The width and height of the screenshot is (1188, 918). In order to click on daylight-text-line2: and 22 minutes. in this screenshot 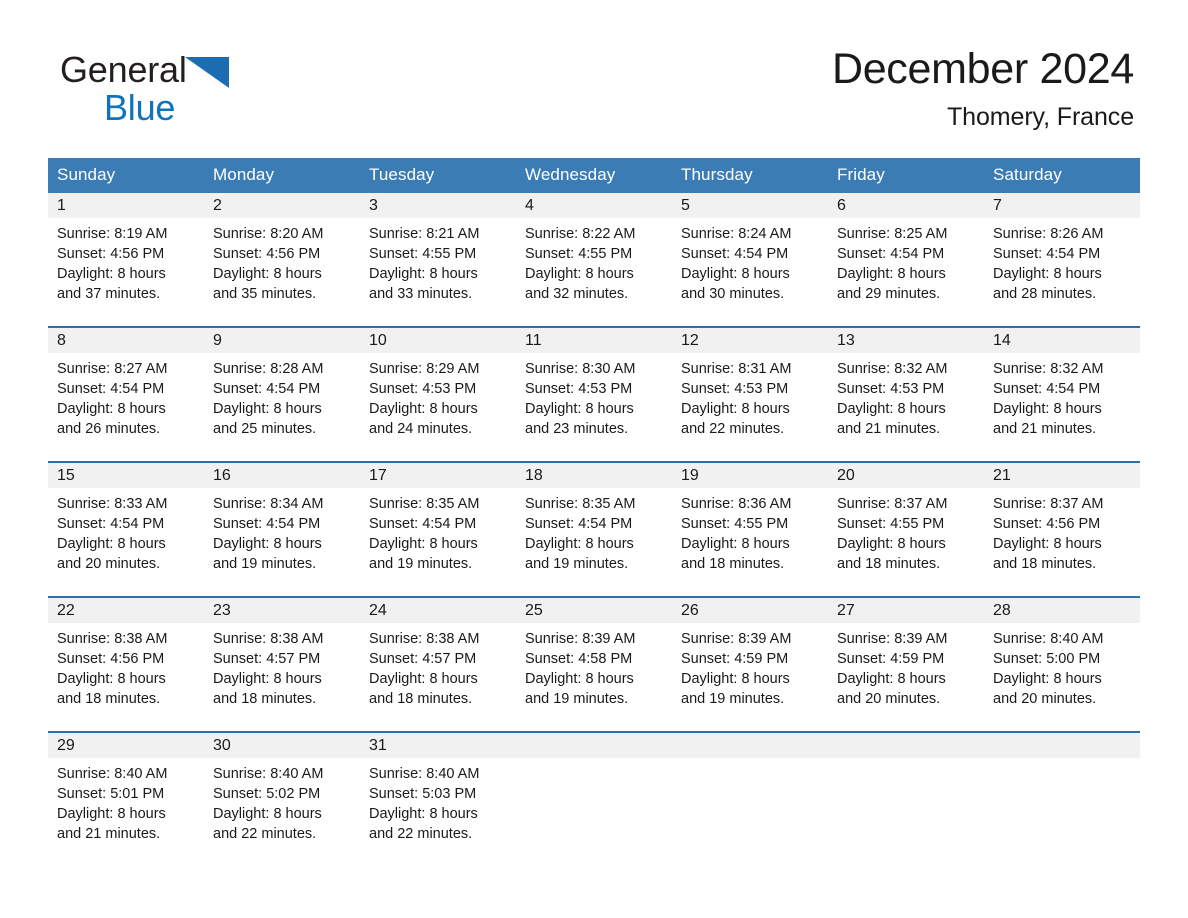, I will do `click(421, 834)`.